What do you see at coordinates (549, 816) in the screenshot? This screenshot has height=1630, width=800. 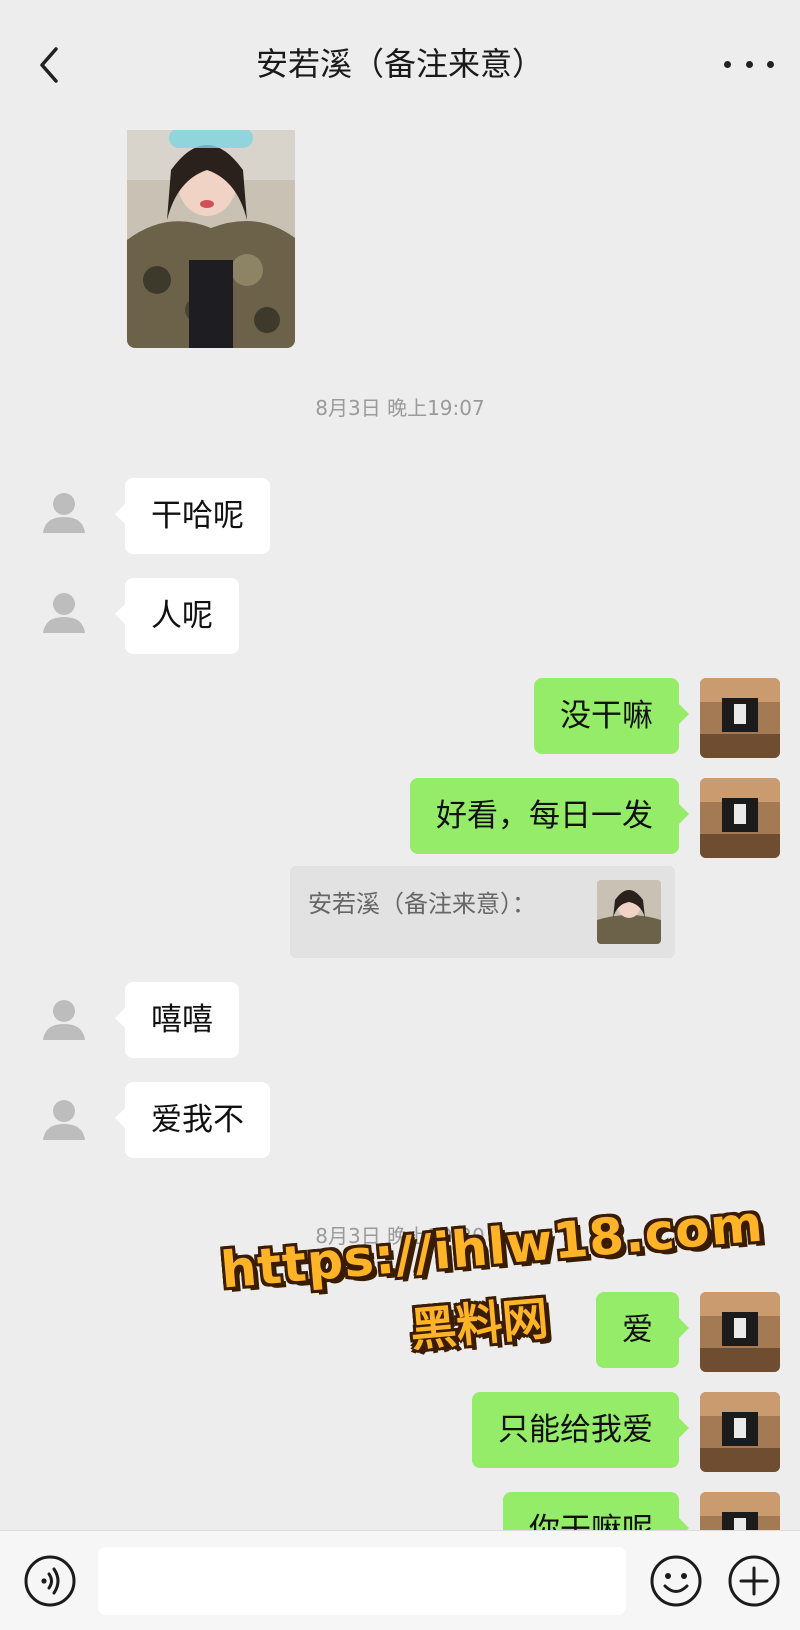 I see `outgoing-message: 好看，每日一发` at bounding box center [549, 816].